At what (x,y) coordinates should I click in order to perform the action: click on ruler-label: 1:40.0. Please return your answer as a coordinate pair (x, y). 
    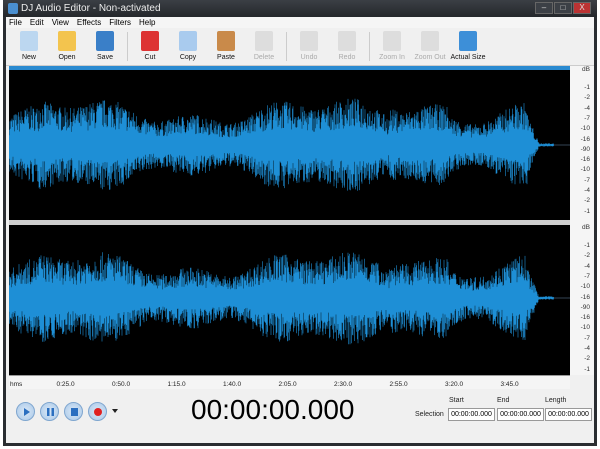
    Looking at the image, I should click on (232, 384).